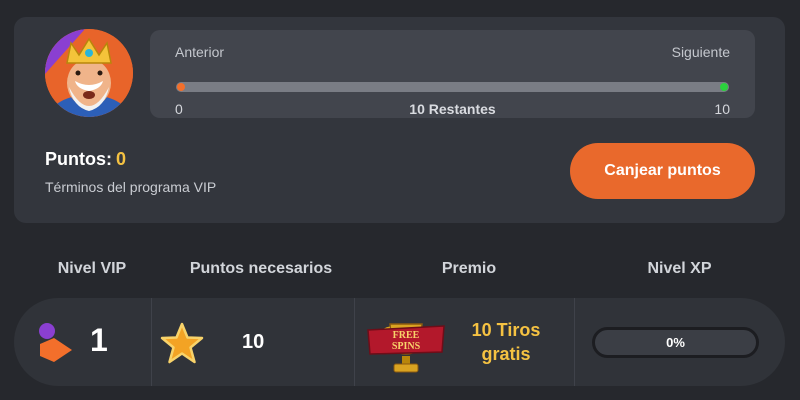 This screenshot has width=800, height=400. Describe the element at coordinates (130, 187) in the screenshot. I see `vip-terms-link: Términos del programa VIP` at that location.